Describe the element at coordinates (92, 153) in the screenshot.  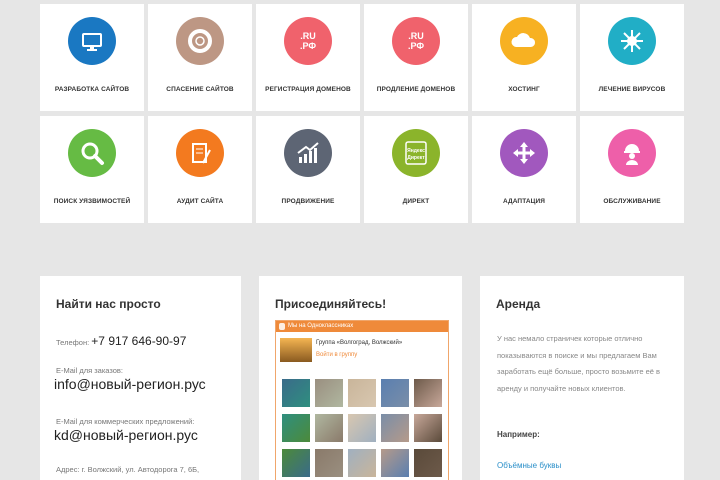
I see `magnifier-icon` at that location.